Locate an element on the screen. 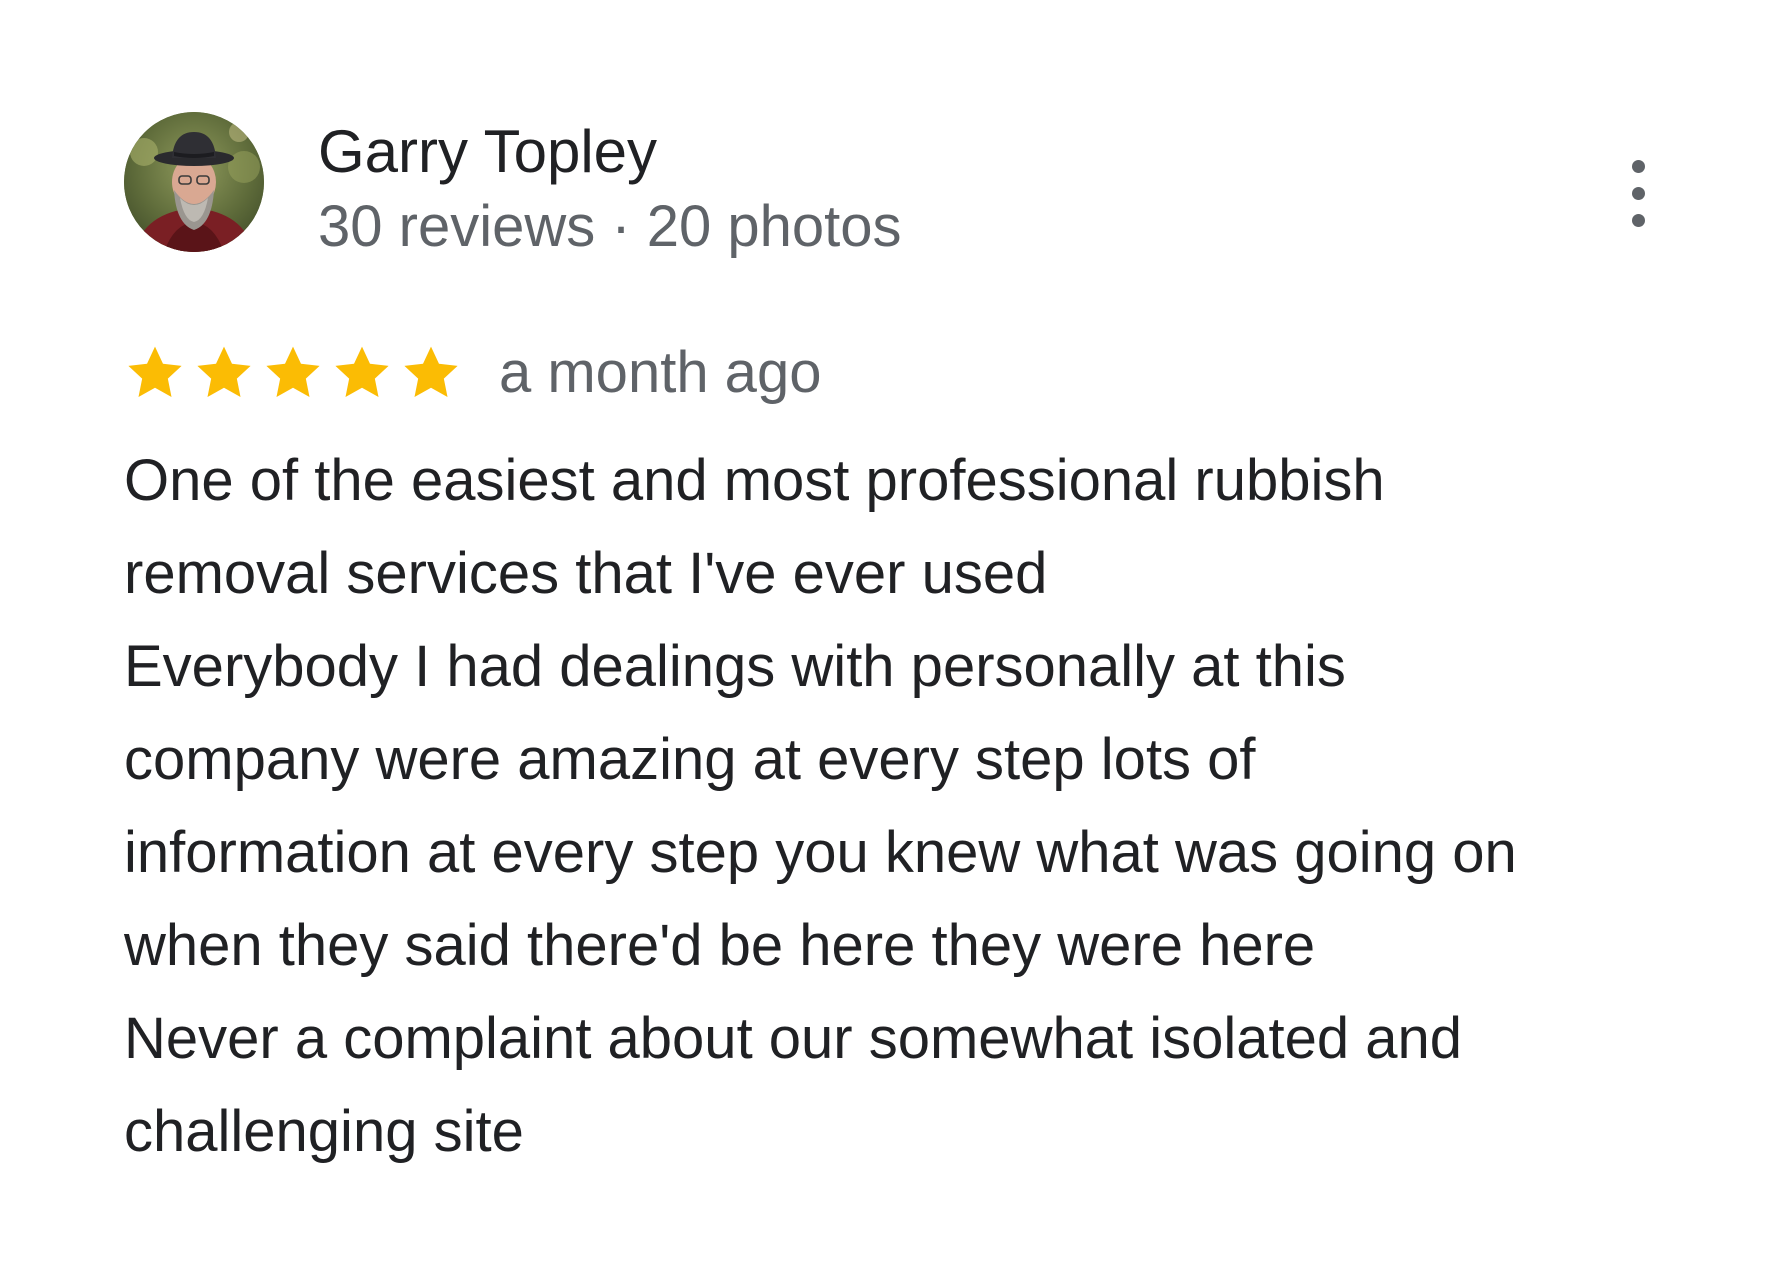 This screenshot has height=1279, width=1776. review-timestamp: a month ago is located at coordinates (660, 372).